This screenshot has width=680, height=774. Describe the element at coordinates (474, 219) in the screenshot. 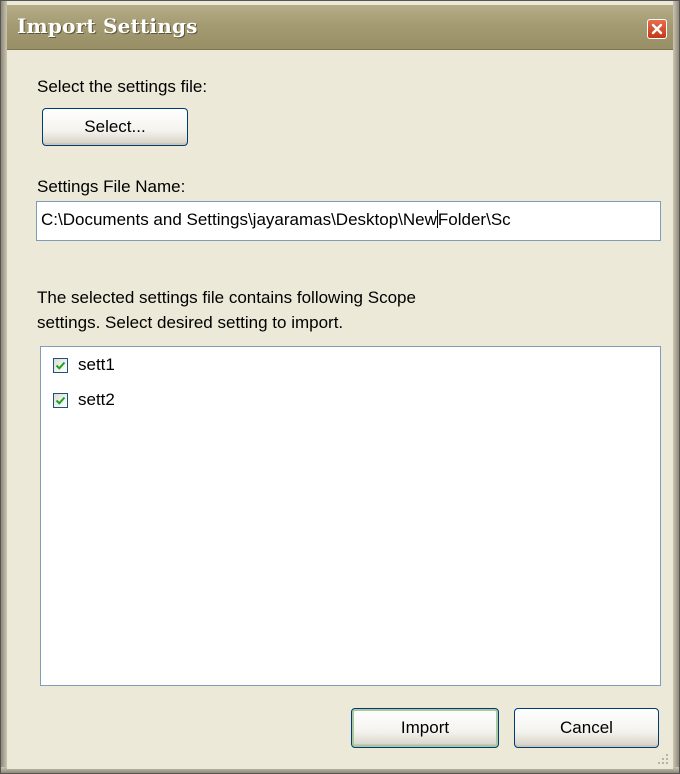

I see `file-path-text-end: Folder\Sc` at that location.